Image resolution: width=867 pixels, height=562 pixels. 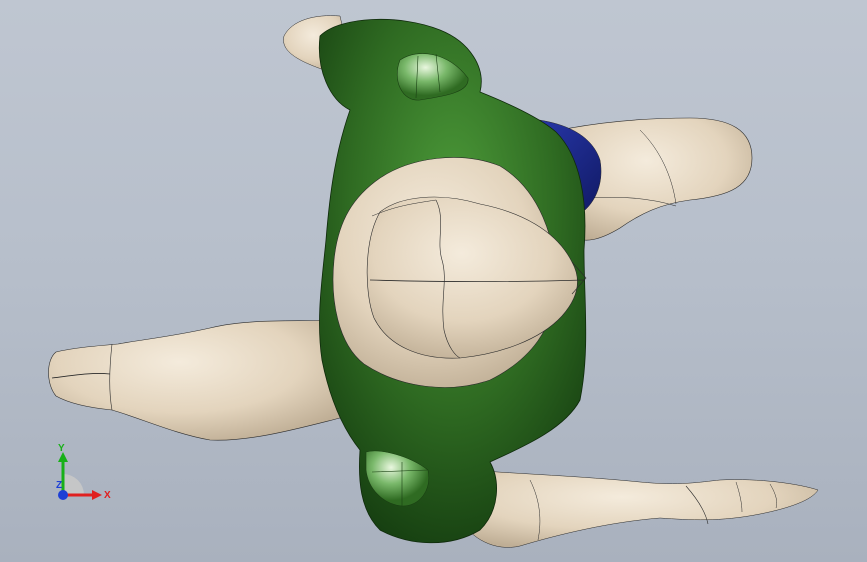 I want to click on triad-x-arrowhead, so click(x=97, y=495).